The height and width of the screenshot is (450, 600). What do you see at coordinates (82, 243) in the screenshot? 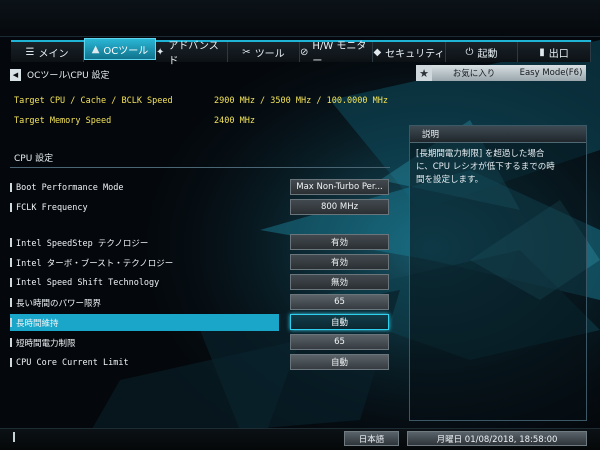
I see `setting-label: Intel SpeedStep テクノロジー` at bounding box center [82, 243].